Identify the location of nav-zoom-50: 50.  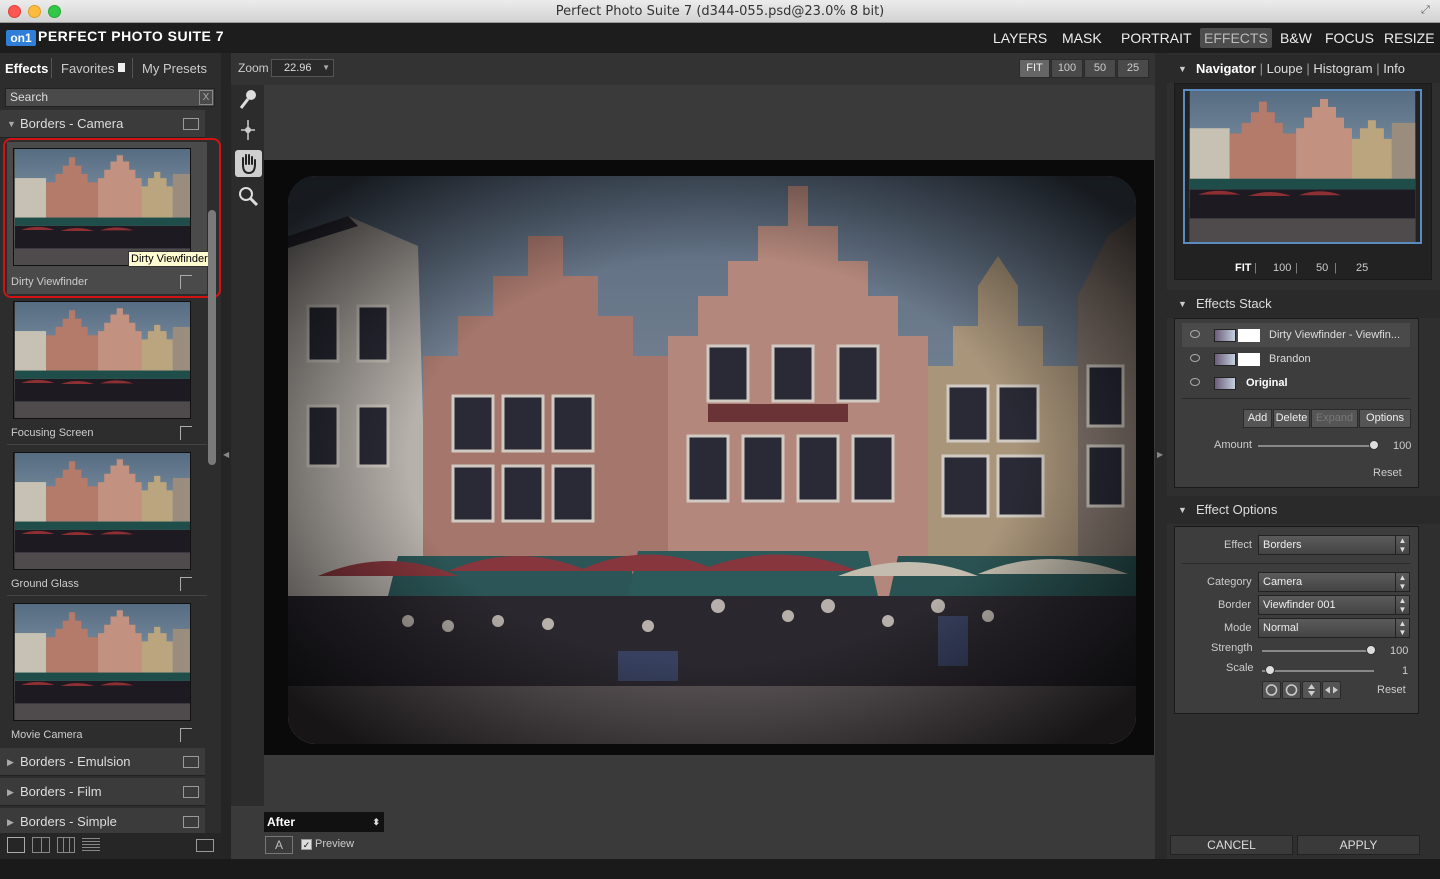
(1322, 268).